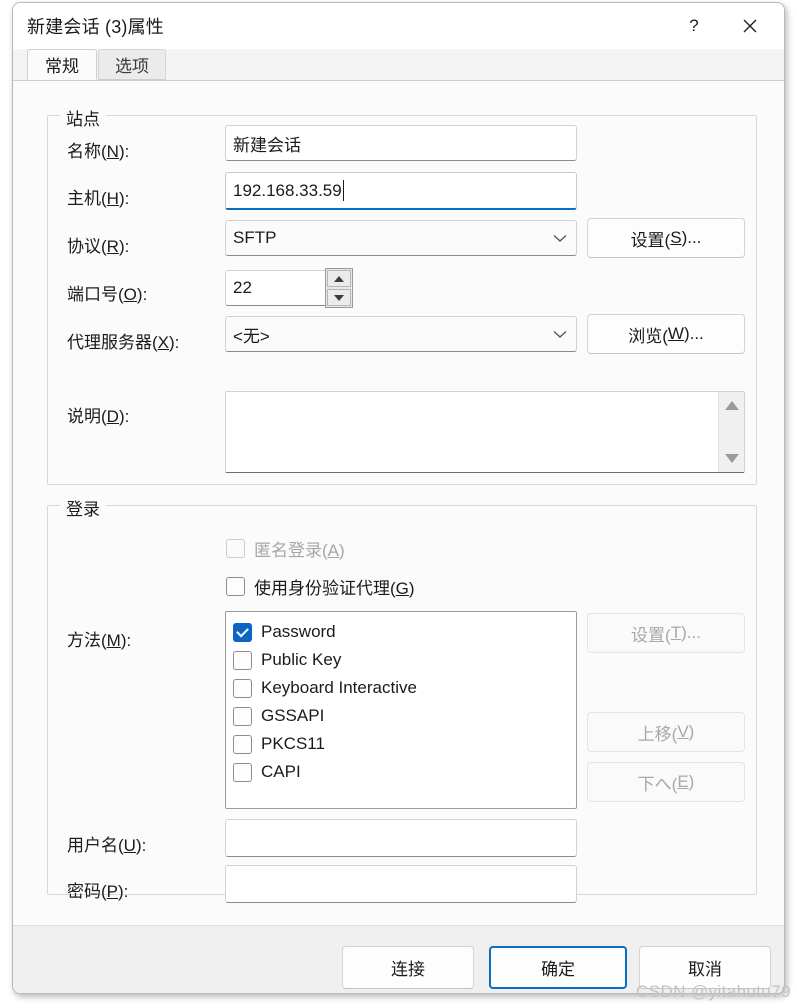 The image size is (797, 1008). I want to click on anonymous-login-checkbox: 匿名登录(A), so click(285, 548).